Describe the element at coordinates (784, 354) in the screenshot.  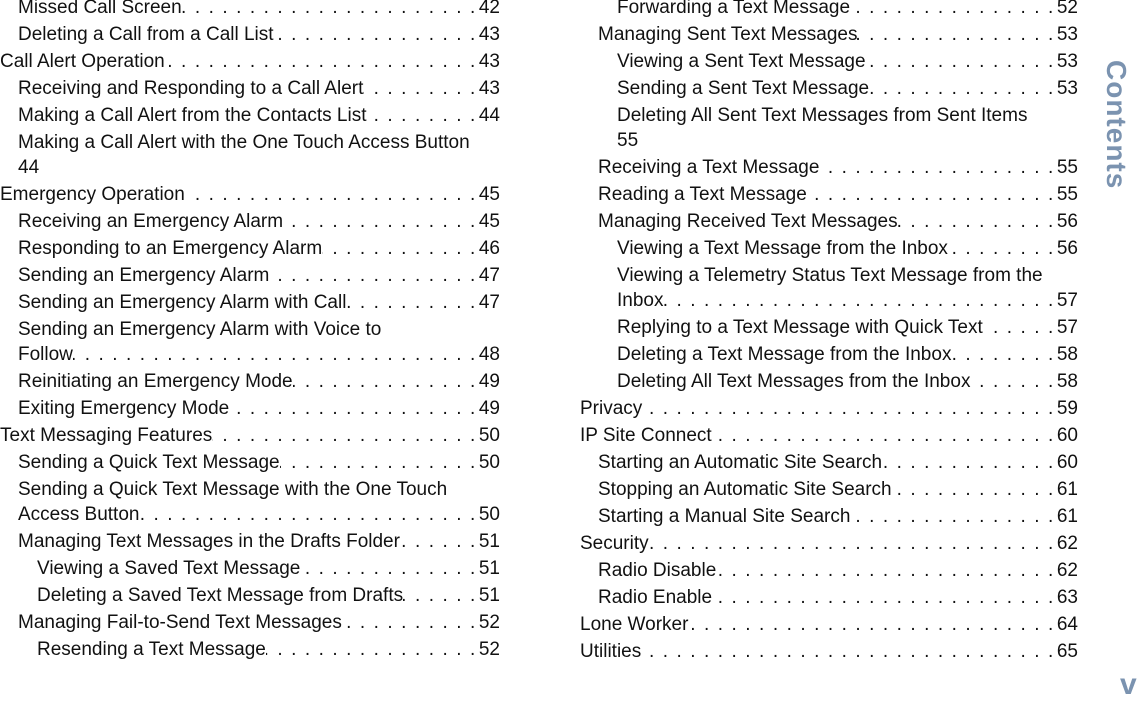
I see `toc-entry-title: Deleting a Text Message from the Inbox` at that location.